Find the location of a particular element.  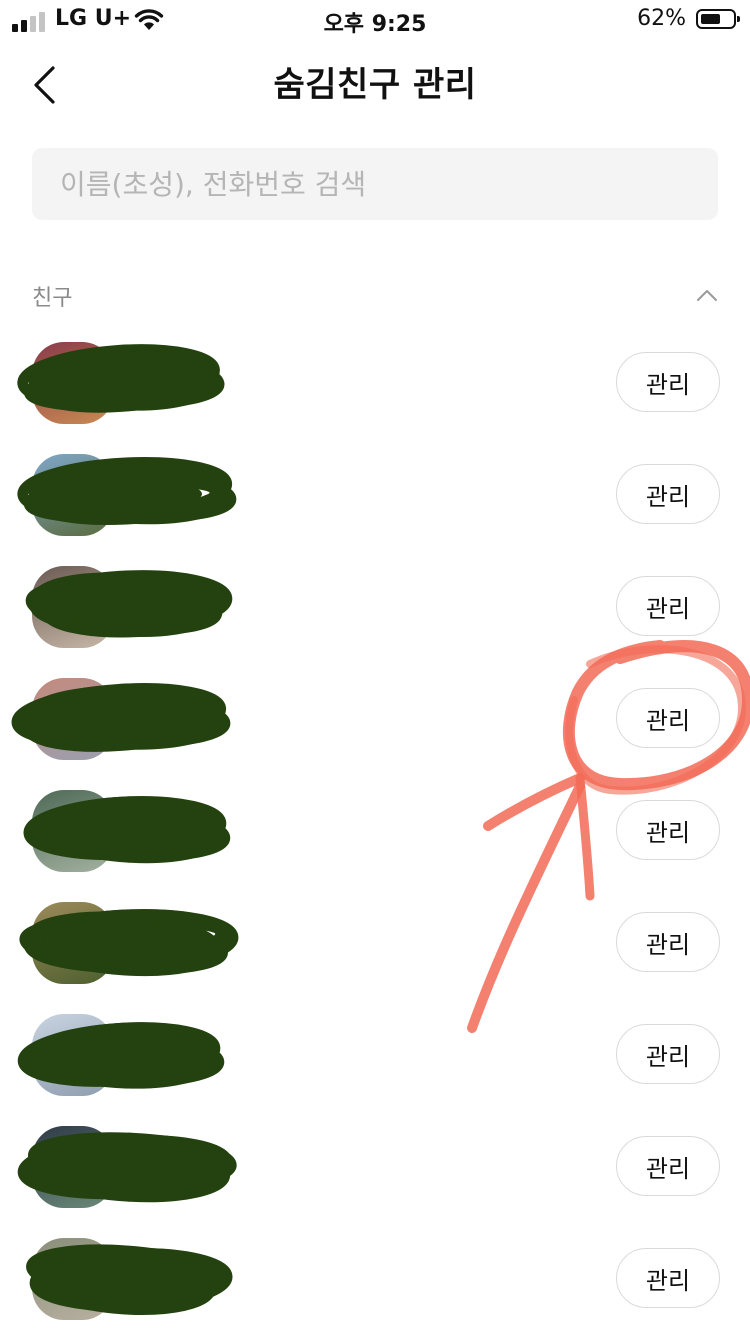

battery-icon is located at coordinates (718, 19).